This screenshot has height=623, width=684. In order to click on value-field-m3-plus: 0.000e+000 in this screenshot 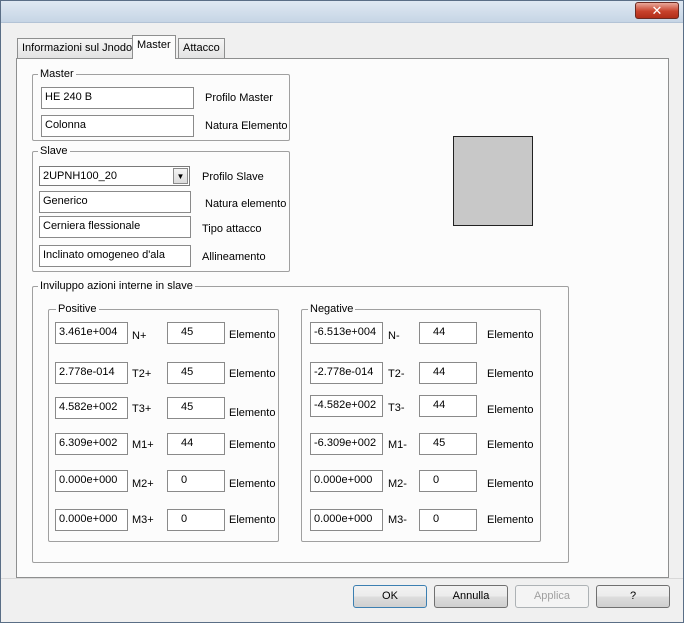, I will do `click(91, 520)`.